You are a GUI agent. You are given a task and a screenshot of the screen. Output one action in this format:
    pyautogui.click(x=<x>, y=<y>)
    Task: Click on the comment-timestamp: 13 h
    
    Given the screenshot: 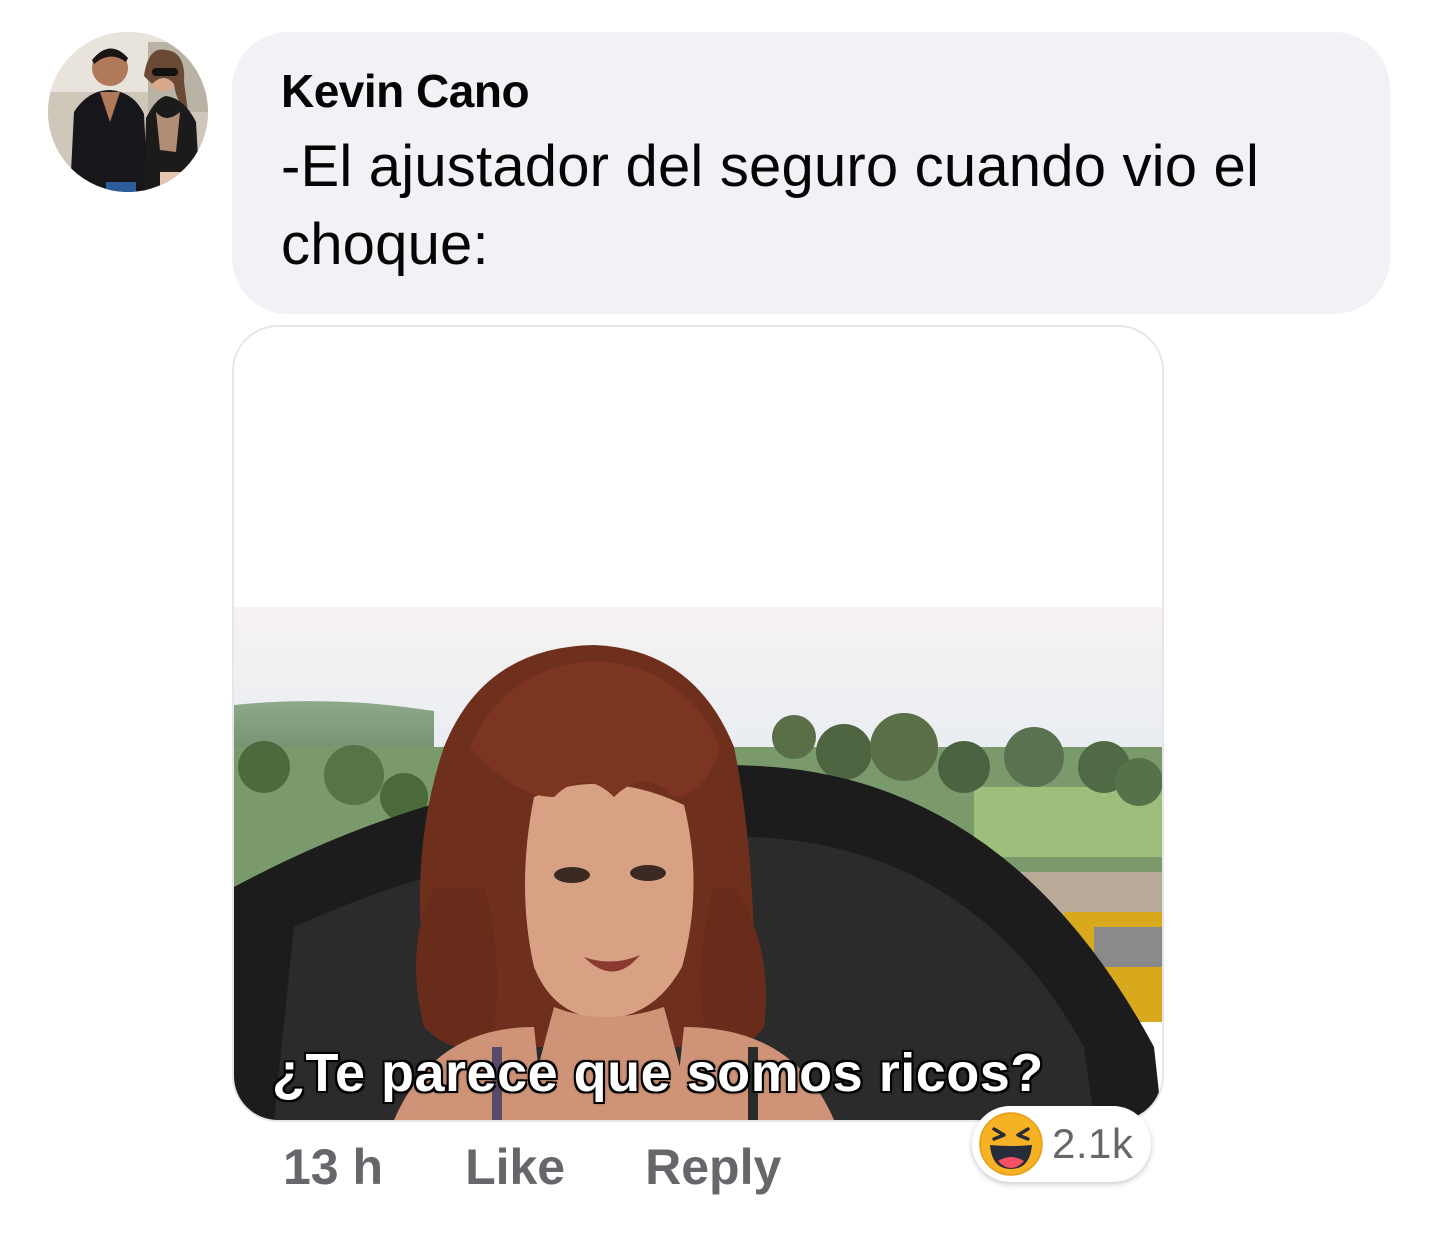 What is the action you would take?
    pyautogui.click(x=333, y=1167)
    